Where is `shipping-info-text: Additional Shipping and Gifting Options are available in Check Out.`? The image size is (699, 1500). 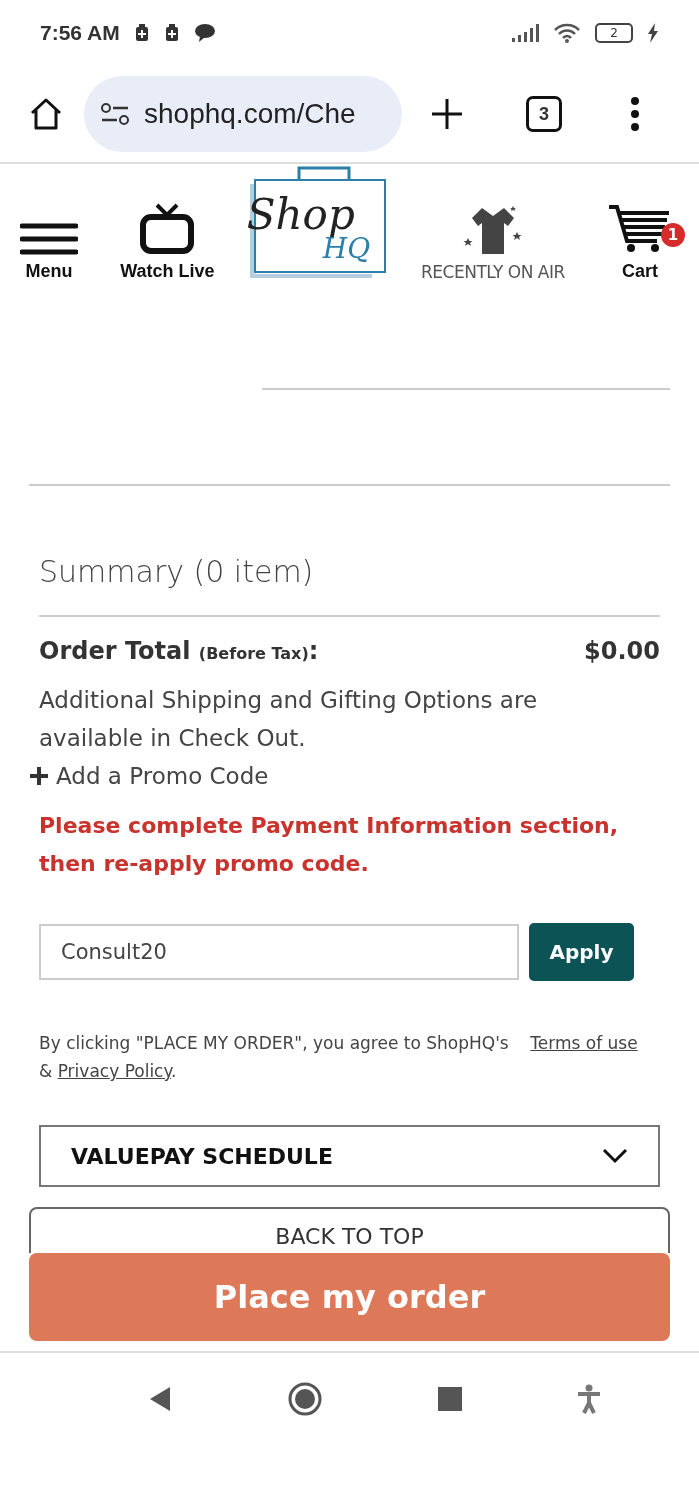
shipping-info-text: Additional Shipping and Gifting Options are available in Check Out. is located at coordinates (289, 719).